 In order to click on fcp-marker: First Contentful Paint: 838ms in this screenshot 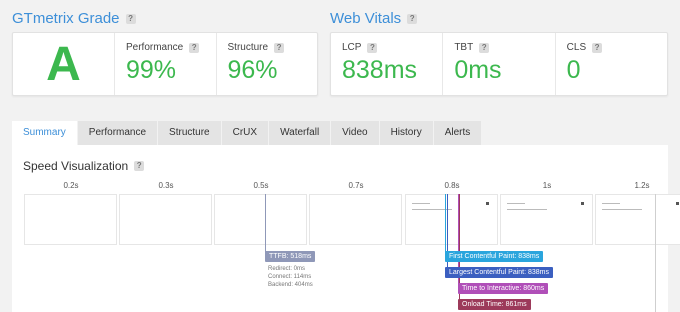, I will do `click(494, 256)`.